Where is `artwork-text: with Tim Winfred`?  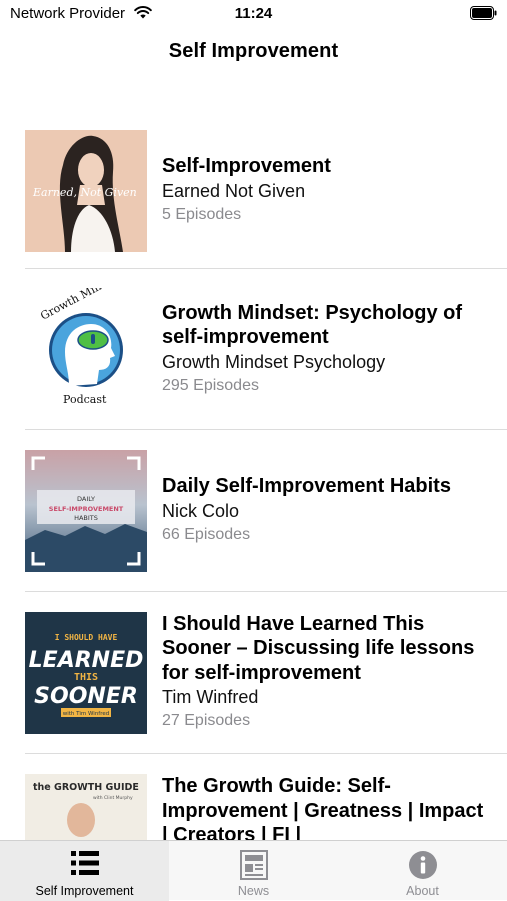
artwork-text: with Tim Winfred is located at coordinates (86, 714).